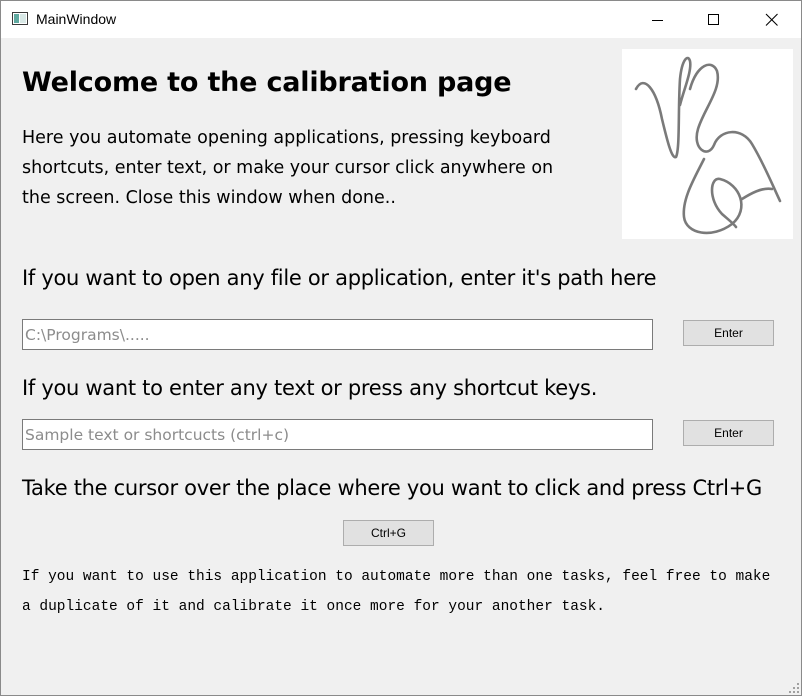 The image size is (802, 696). I want to click on maximize-icon, so click(713, 19).